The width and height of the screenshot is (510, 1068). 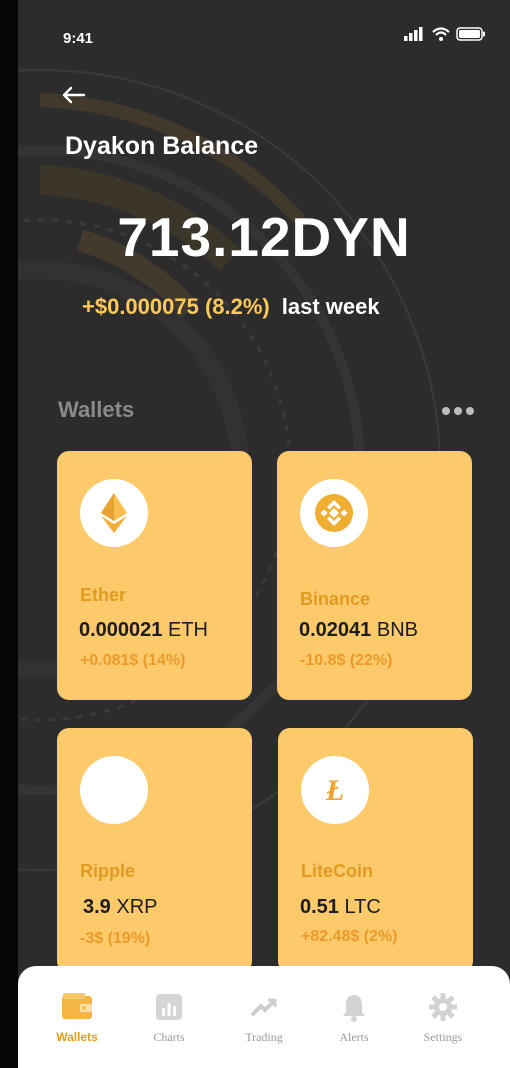 I want to click on bell-icon, so click(x=354, y=1008).